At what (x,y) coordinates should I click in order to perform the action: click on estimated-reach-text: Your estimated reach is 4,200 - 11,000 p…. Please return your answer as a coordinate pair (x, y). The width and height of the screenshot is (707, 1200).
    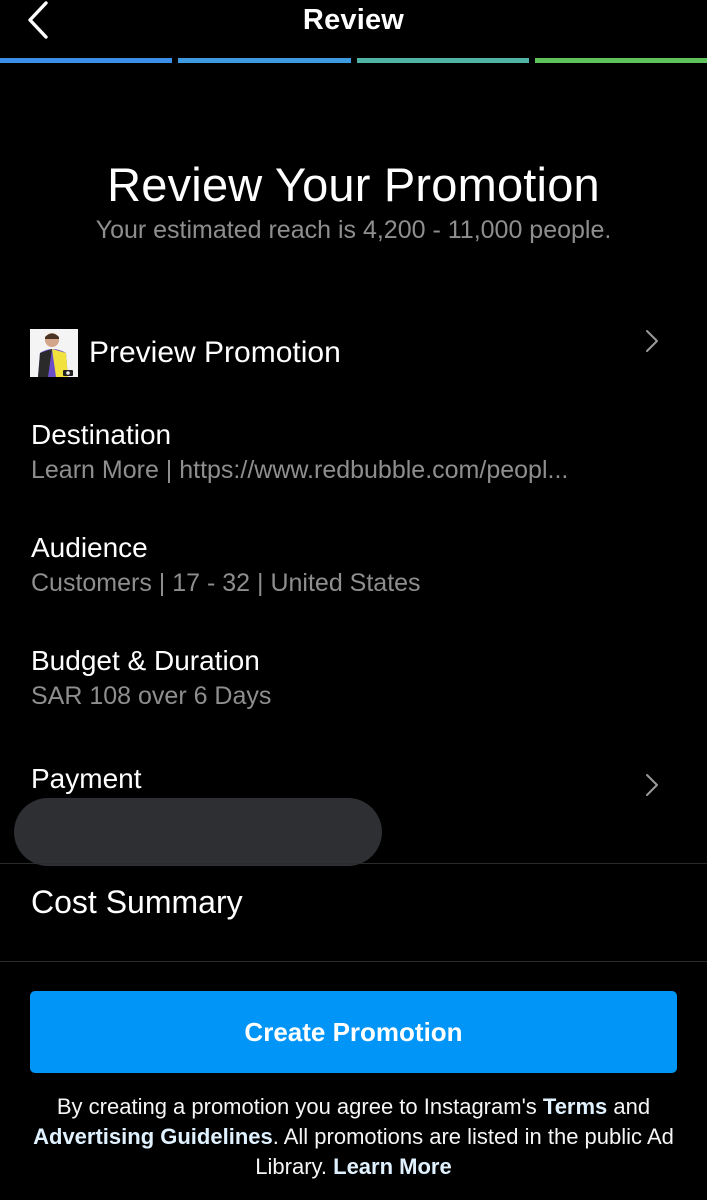
    Looking at the image, I should click on (353, 230).